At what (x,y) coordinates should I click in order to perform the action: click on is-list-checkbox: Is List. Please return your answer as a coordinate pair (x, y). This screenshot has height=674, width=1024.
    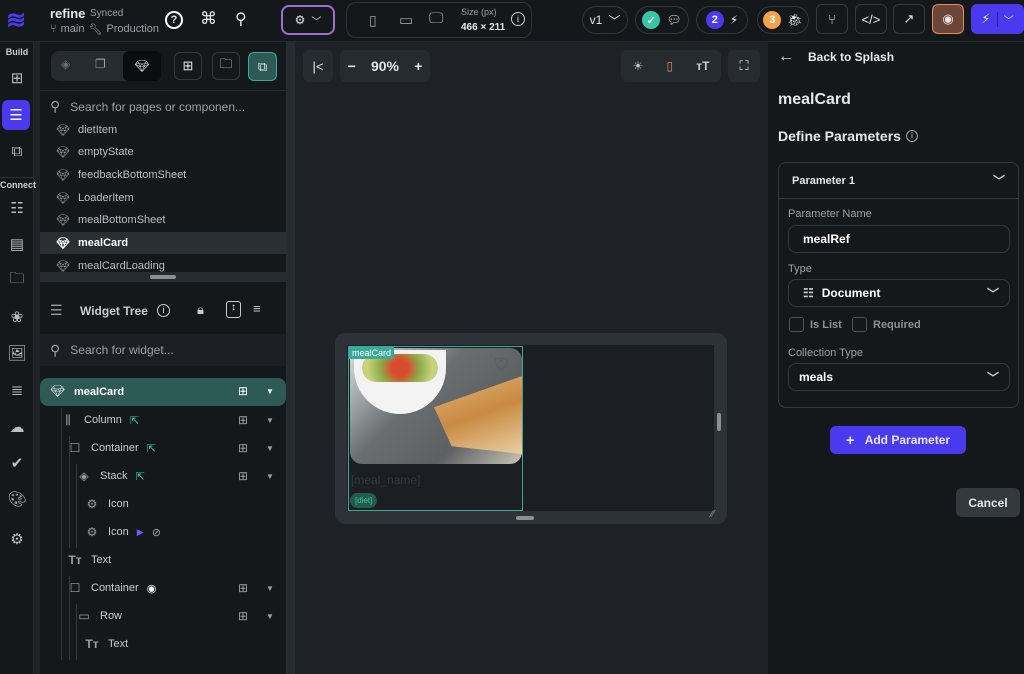
    Looking at the image, I should click on (815, 324).